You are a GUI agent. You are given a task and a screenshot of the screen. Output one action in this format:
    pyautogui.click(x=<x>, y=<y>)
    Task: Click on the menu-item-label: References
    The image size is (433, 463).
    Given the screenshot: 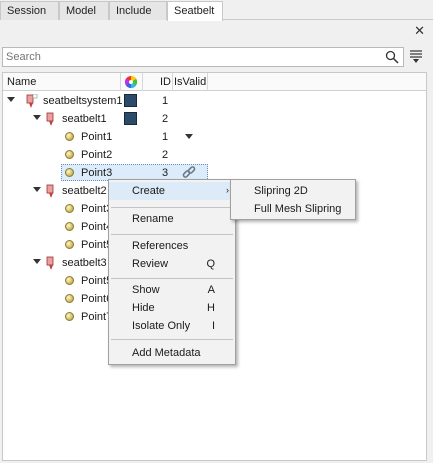 What is the action you would take?
    pyautogui.click(x=160, y=246)
    